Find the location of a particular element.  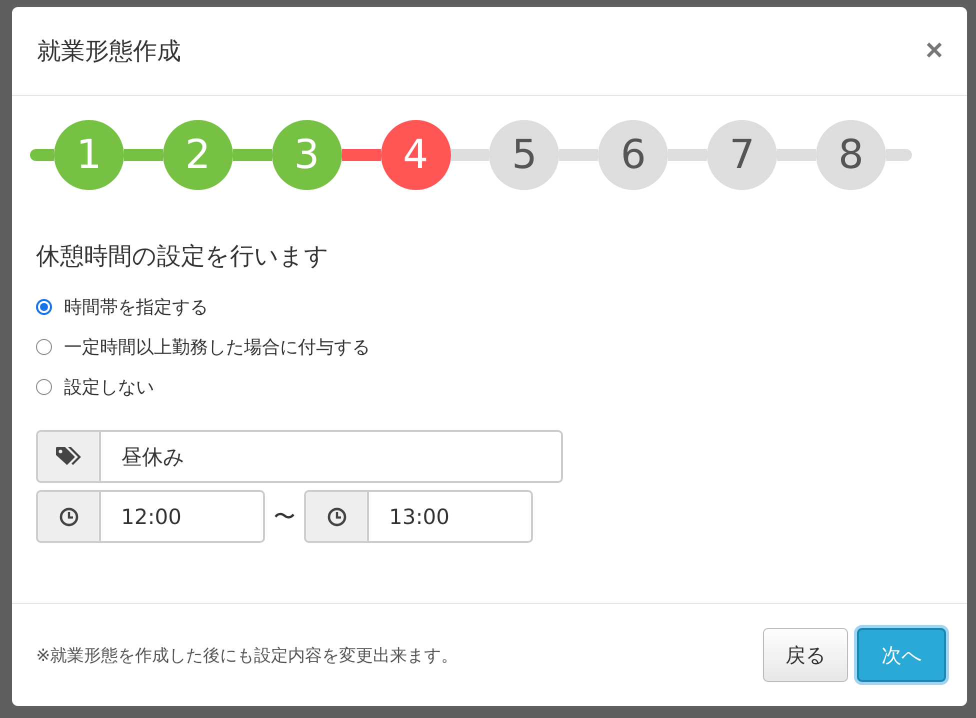

step-indicator: 1 is located at coordinates (89, 155).